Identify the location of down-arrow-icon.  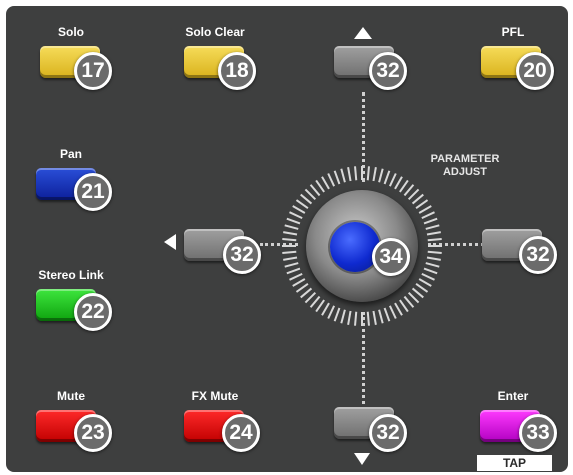
(362, 459).